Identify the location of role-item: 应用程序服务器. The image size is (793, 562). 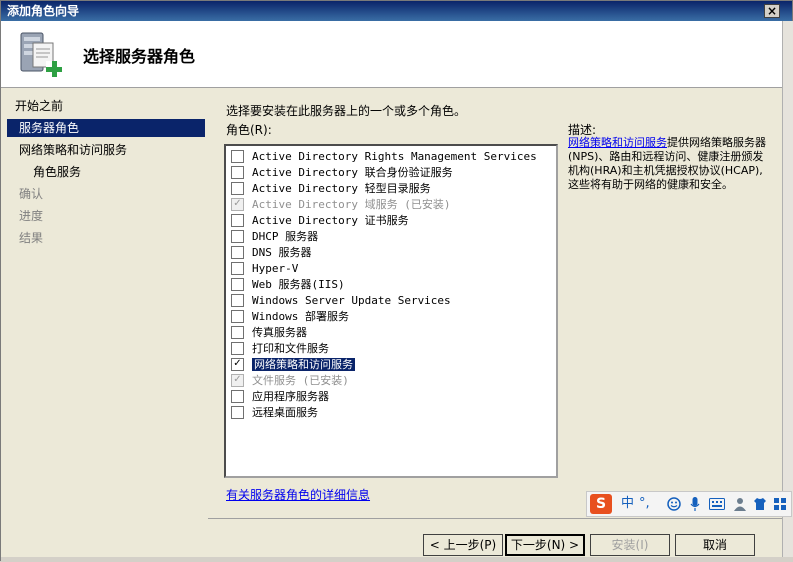
(280, 397).